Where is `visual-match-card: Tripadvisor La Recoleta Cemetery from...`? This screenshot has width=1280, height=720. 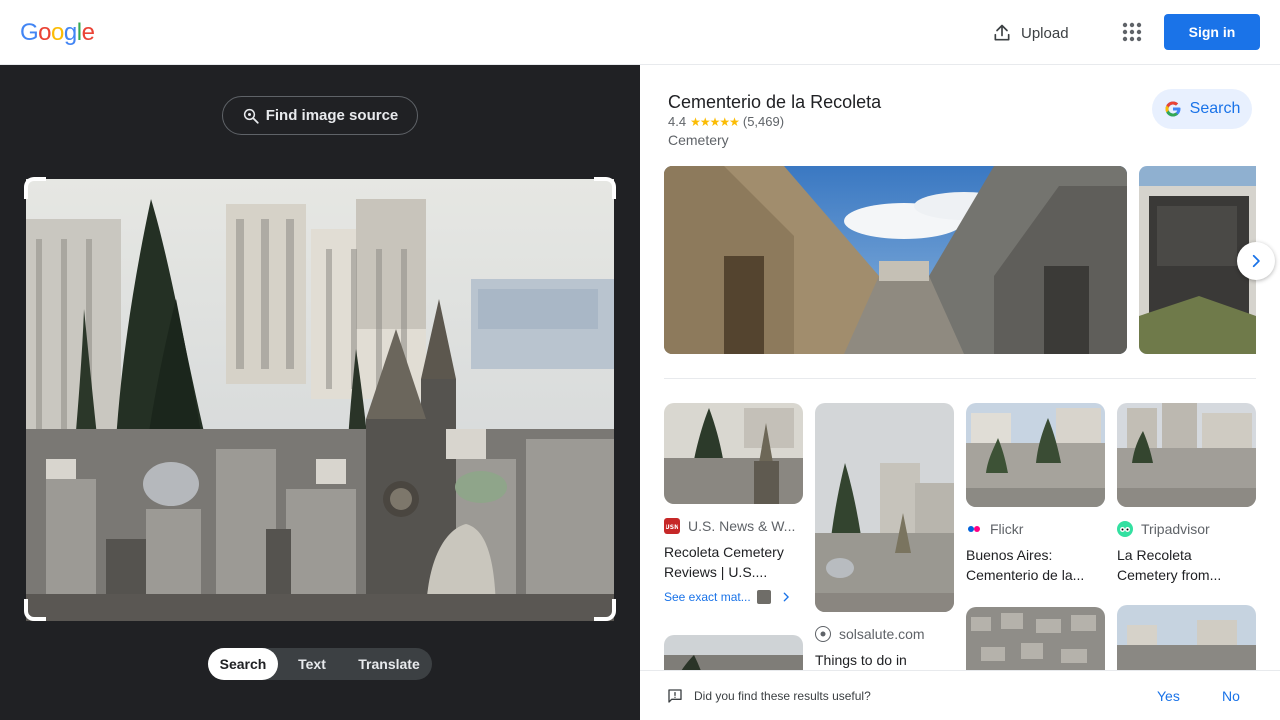 visual-match-card: Tripadvisor La Recoleta Cemetery from... is located at coordinates (1186, 494).